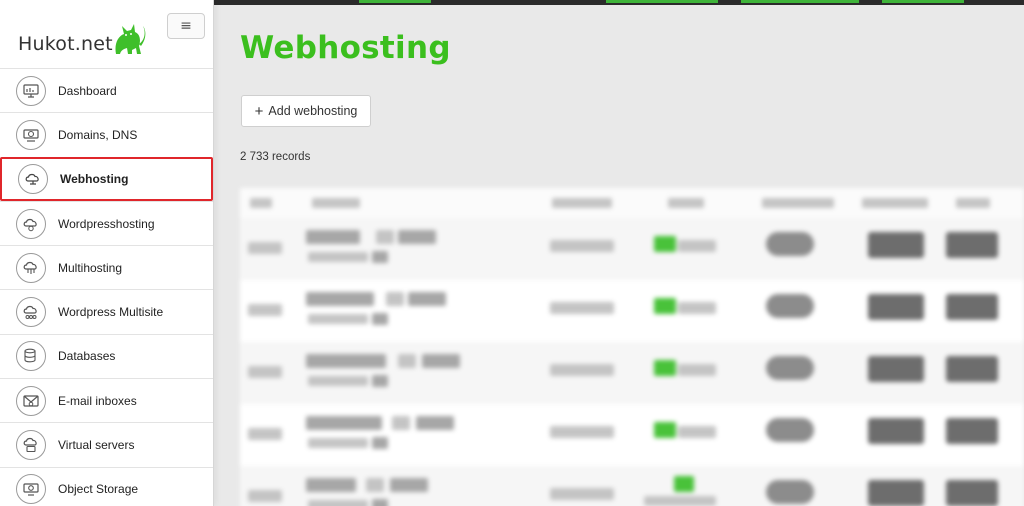  What do you see at coordinates (31, 267) in the screenshot?
I see `multihosting-icon` at bounding box center [31, 267].